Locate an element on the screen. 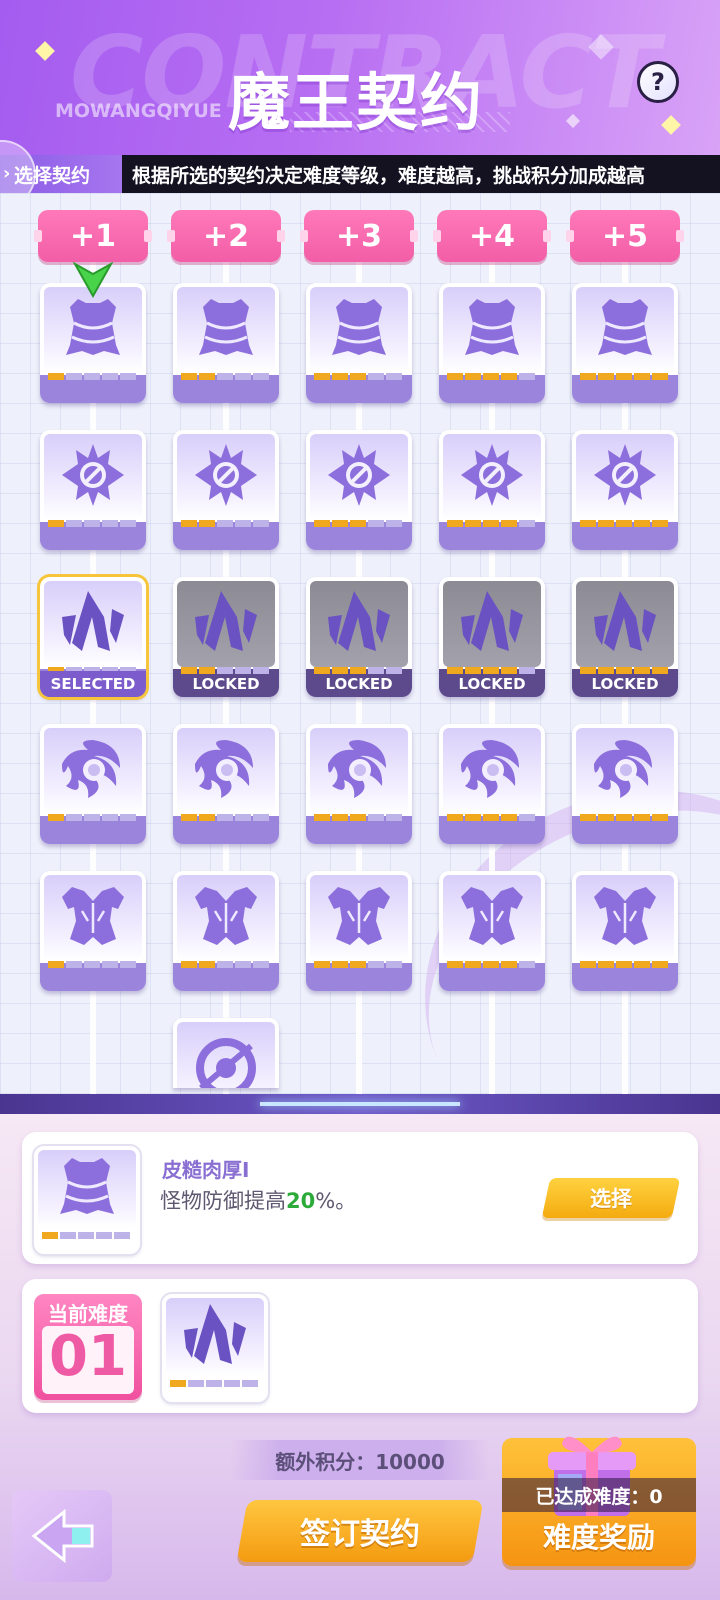 Image resolution: width=720 pixels, height=1600 pixels. contract-name: 皮糙肉厚I is located at coordinates (206, 1170).